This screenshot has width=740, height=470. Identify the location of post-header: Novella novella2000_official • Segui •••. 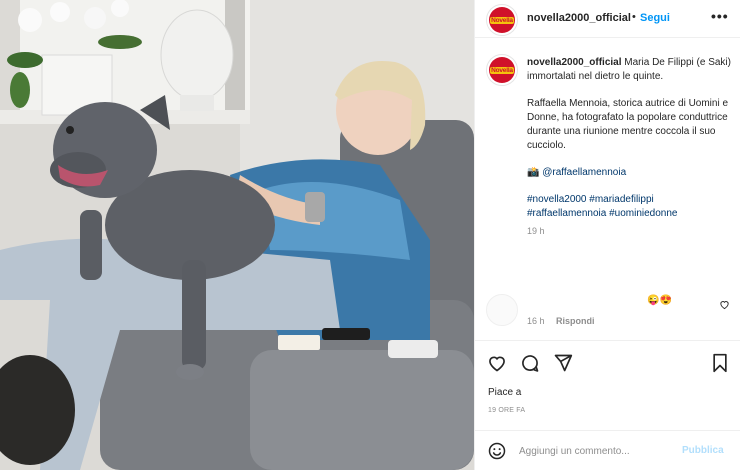
(607, 19).